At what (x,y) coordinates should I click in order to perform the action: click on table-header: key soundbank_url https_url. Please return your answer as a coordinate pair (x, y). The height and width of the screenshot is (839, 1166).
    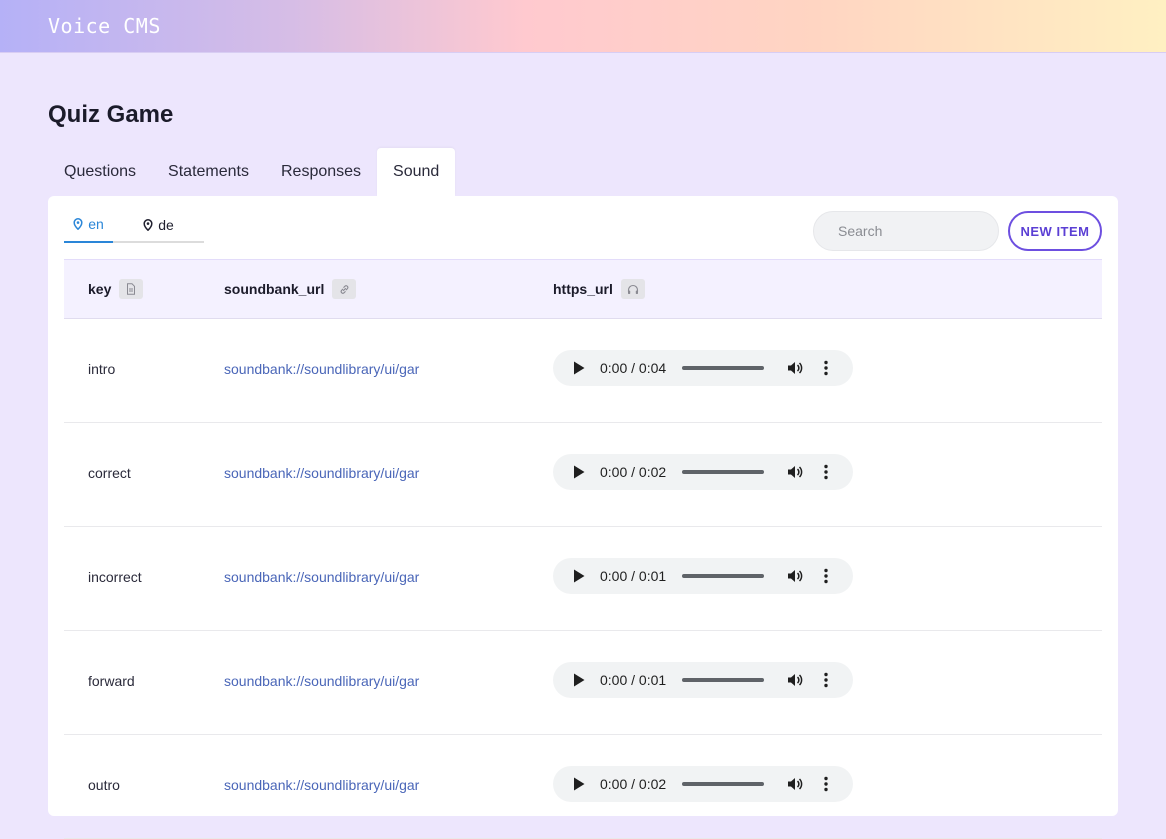
    Looking at the image, I should click on (583, 289).